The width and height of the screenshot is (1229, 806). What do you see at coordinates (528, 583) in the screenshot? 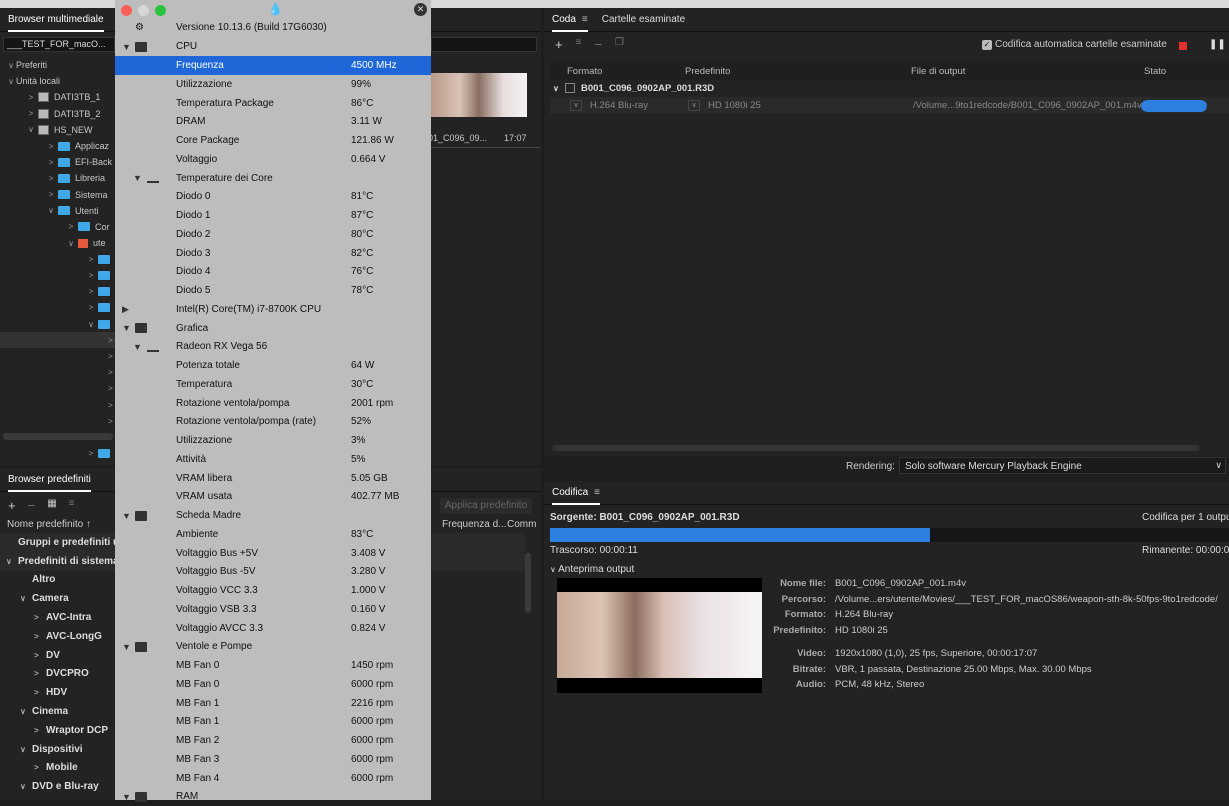
I see `preset-vscroll` at bounding box center [528, 583].